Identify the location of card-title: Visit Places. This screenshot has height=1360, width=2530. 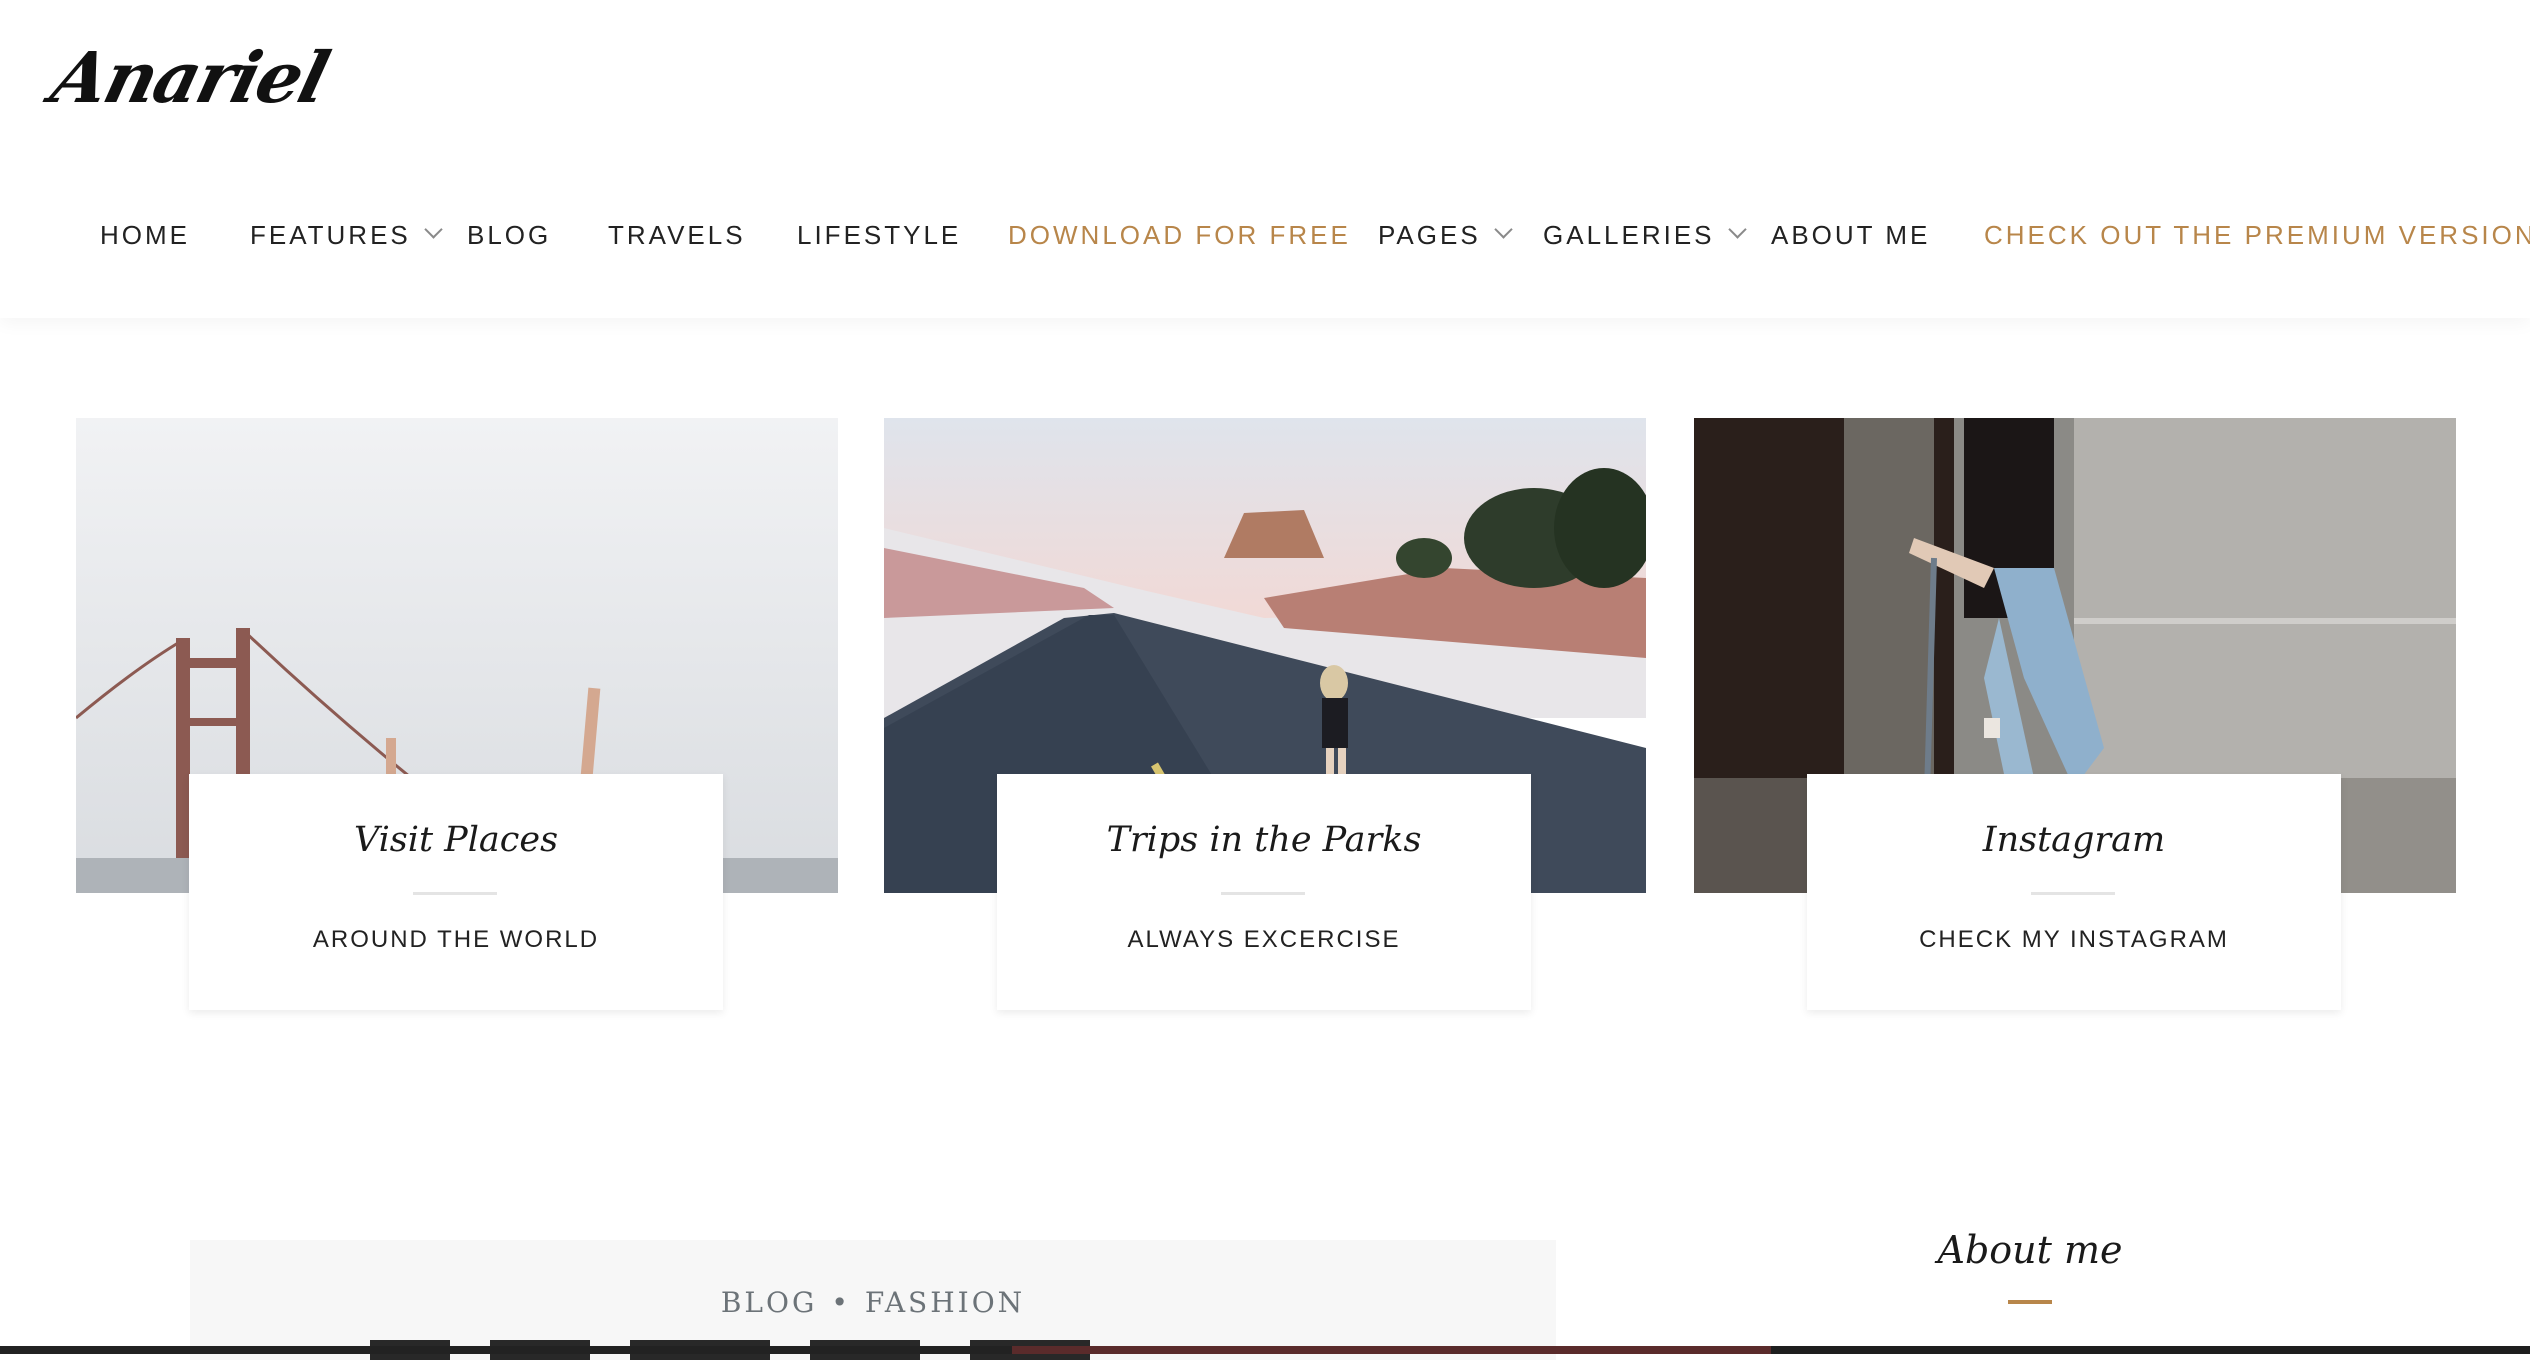
(456, 840).